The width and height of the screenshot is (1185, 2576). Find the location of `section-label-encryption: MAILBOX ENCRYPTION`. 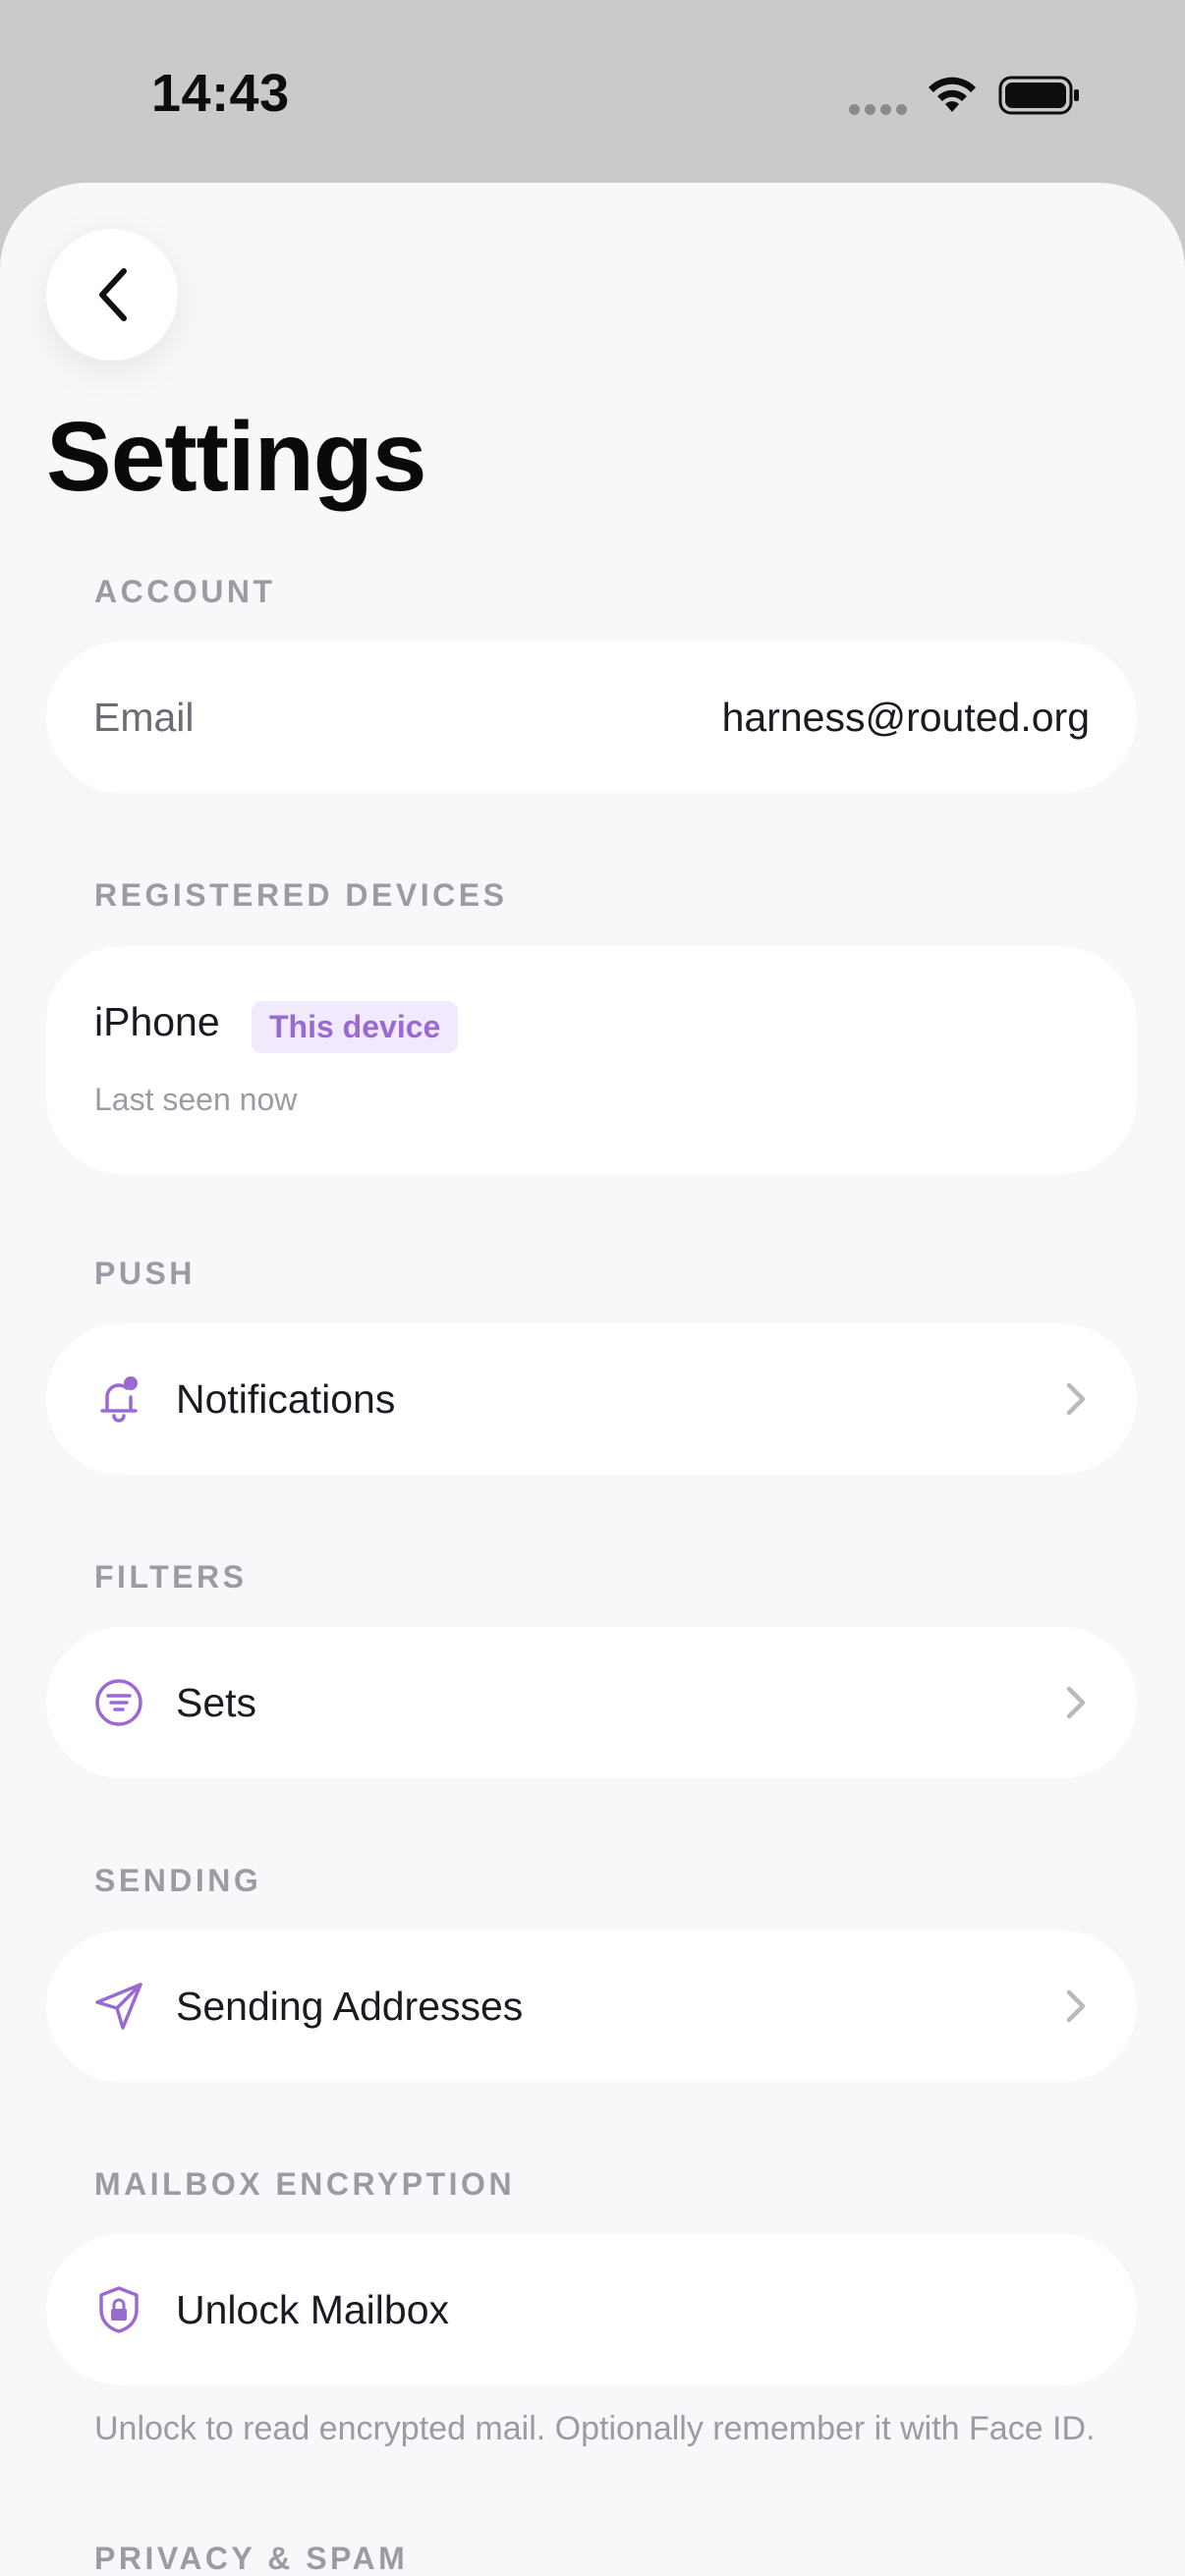

section-label-encryption: MAILBOX ENCRYPTION is located at coordinates (305, 2184).